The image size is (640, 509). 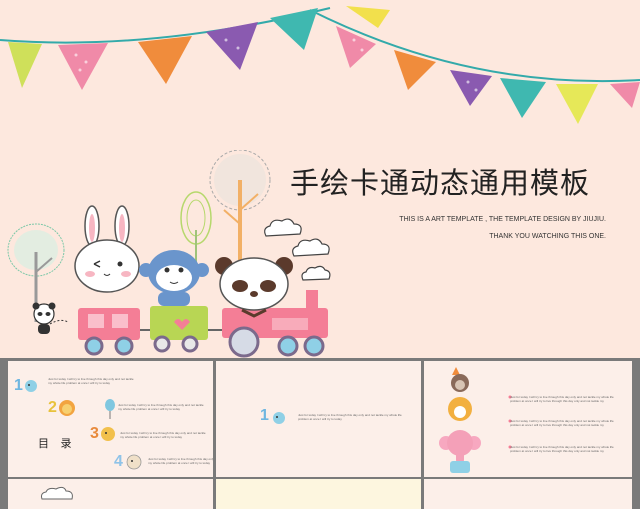 I want to click on monkey-icon, so click(x=174, y=278).